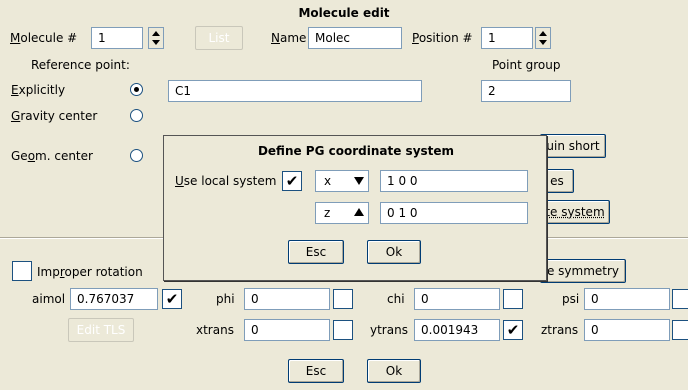 This screenshot has width=688, height=390. I want to click on dialog-ok-button: Ok, so click(394, 252).